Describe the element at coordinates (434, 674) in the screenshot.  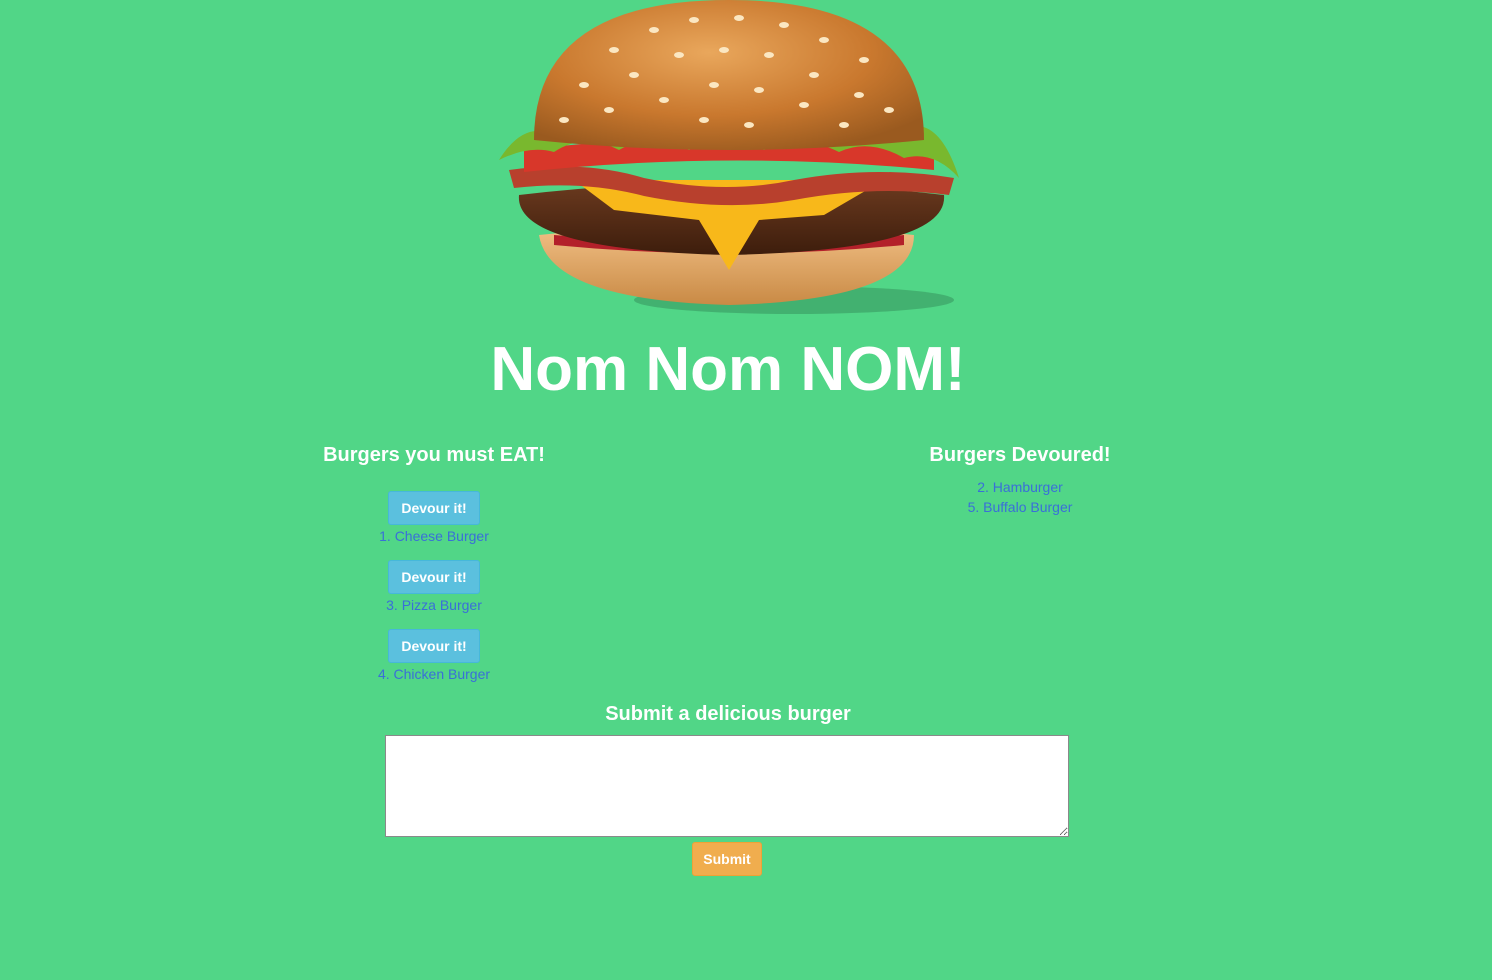
I see `burger-name: 4. Chicken Burger` at that location.